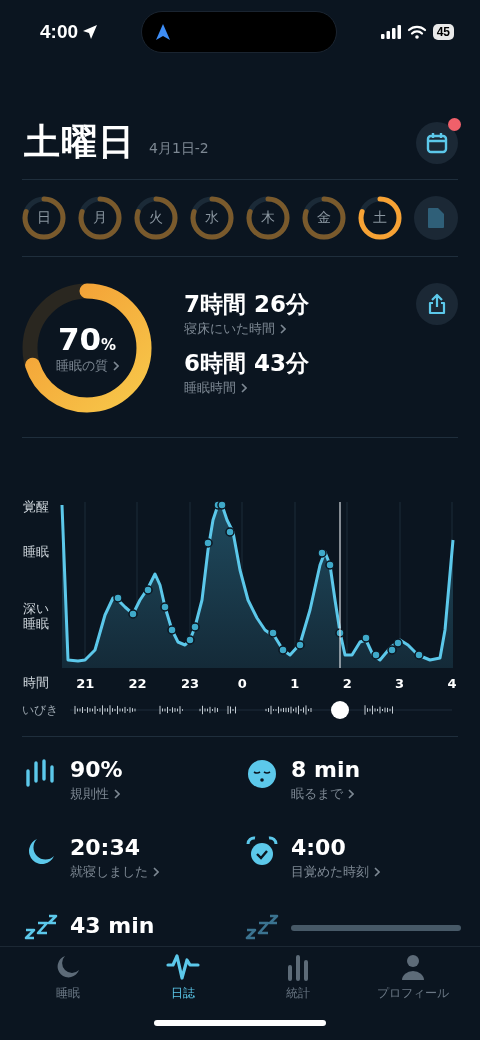 The height and width of the screenshot is (1040, 480). I want to click on day-button: 火, so click(156, 218).